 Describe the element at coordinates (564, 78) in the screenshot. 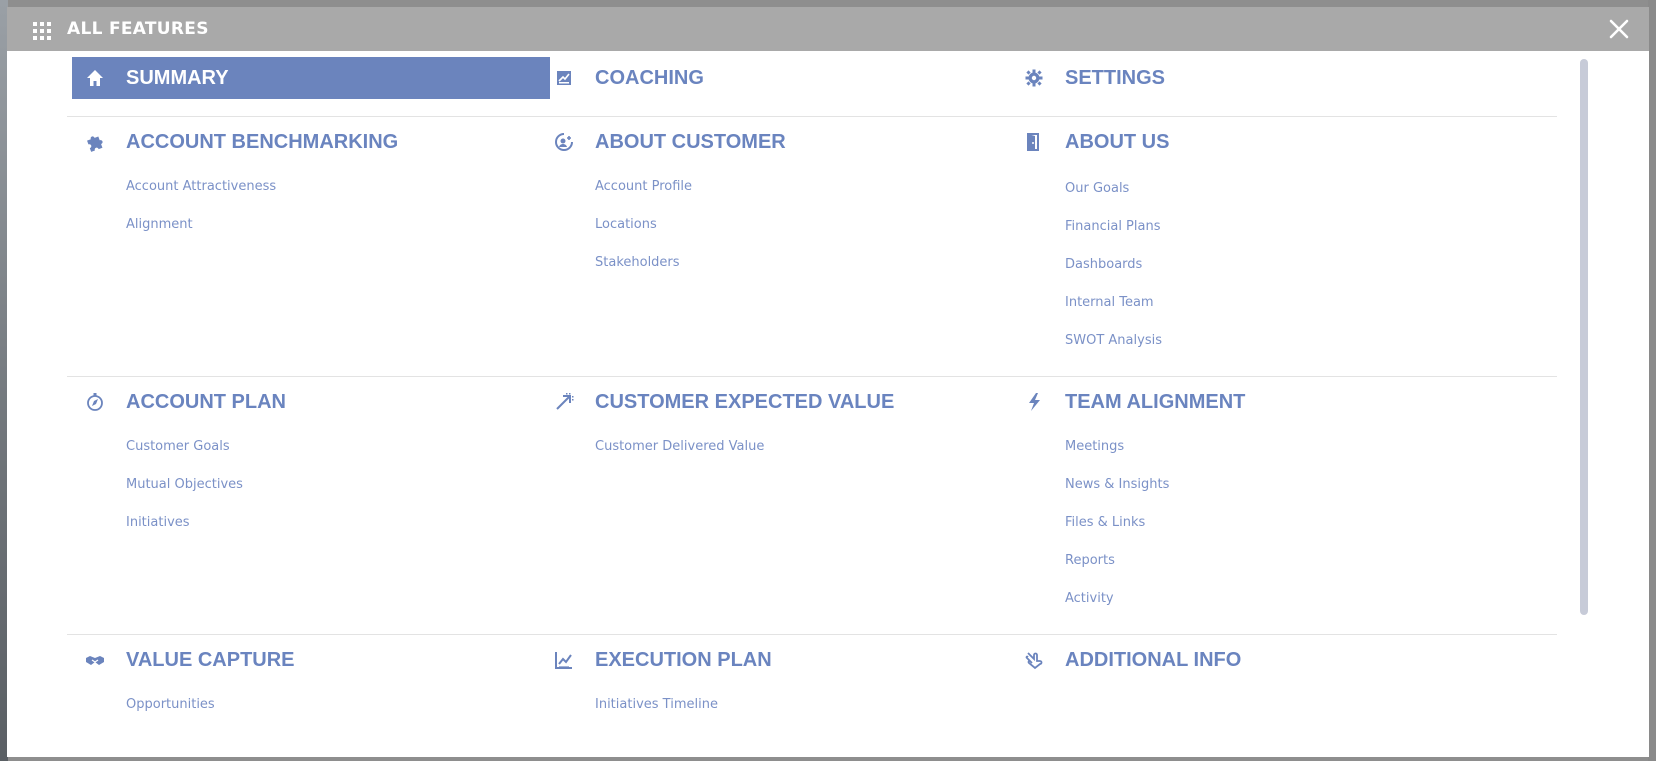

I see `coaching-icon` at that location.